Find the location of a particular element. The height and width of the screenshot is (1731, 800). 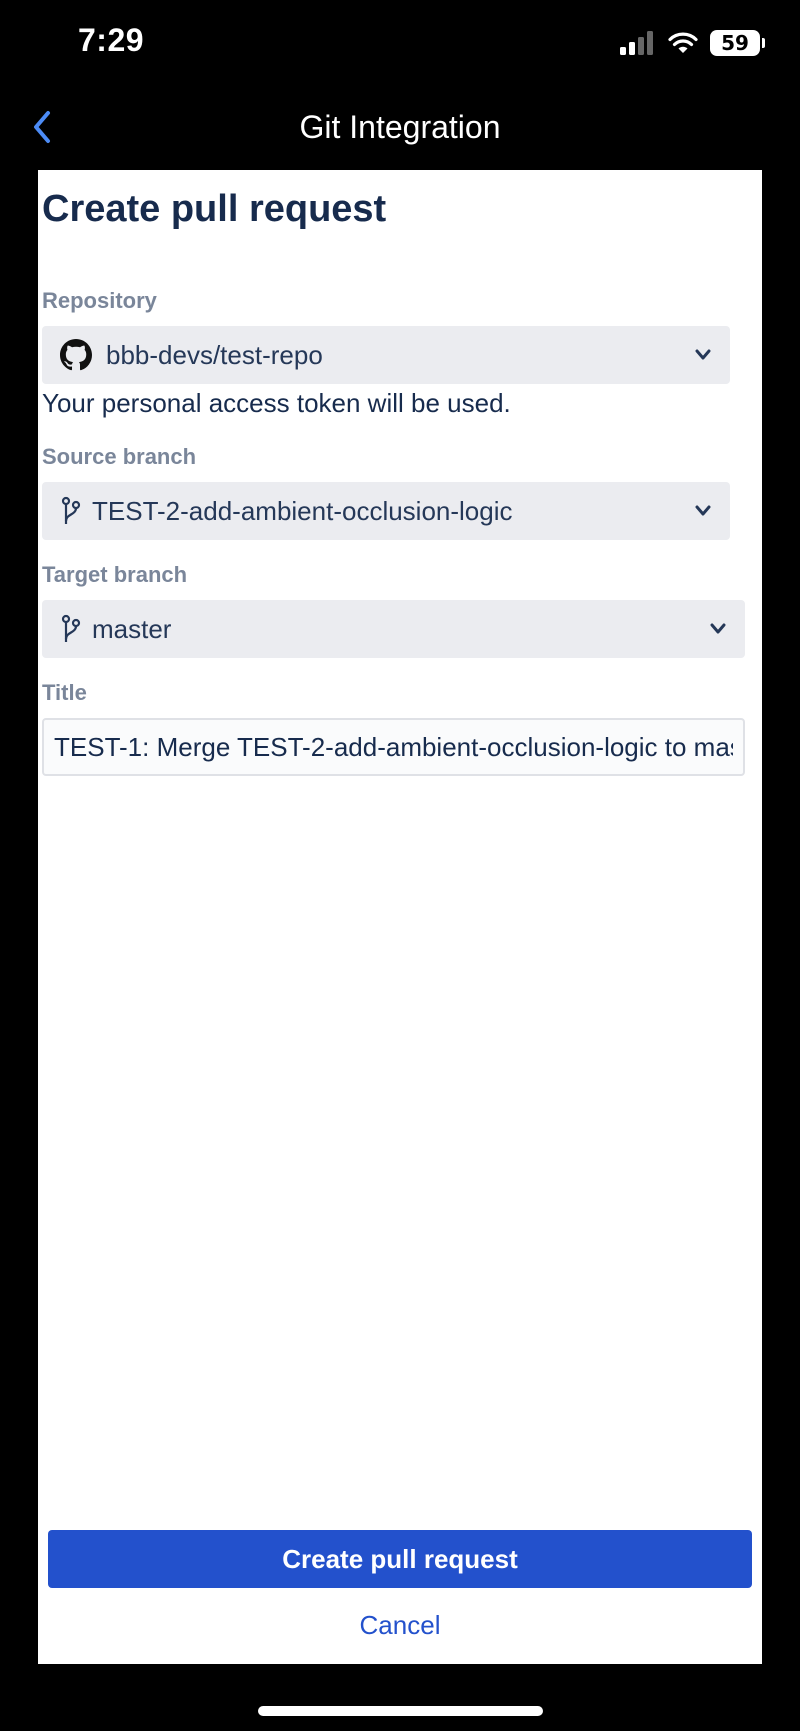

status-icons: 59 is located at coordinates (692, 43).